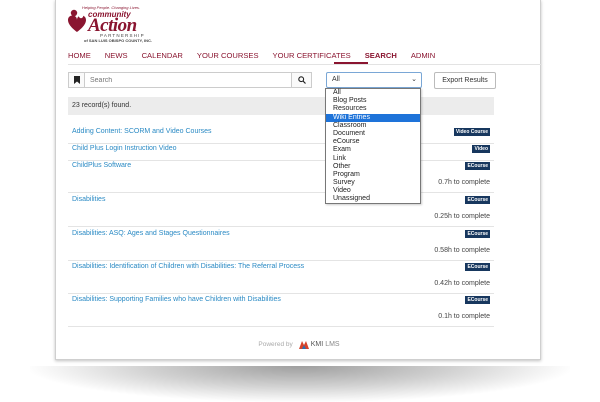 The height and width of the screenshot is (402, 600). I want to click on nav-search: SEARCH, so click(381, 56).